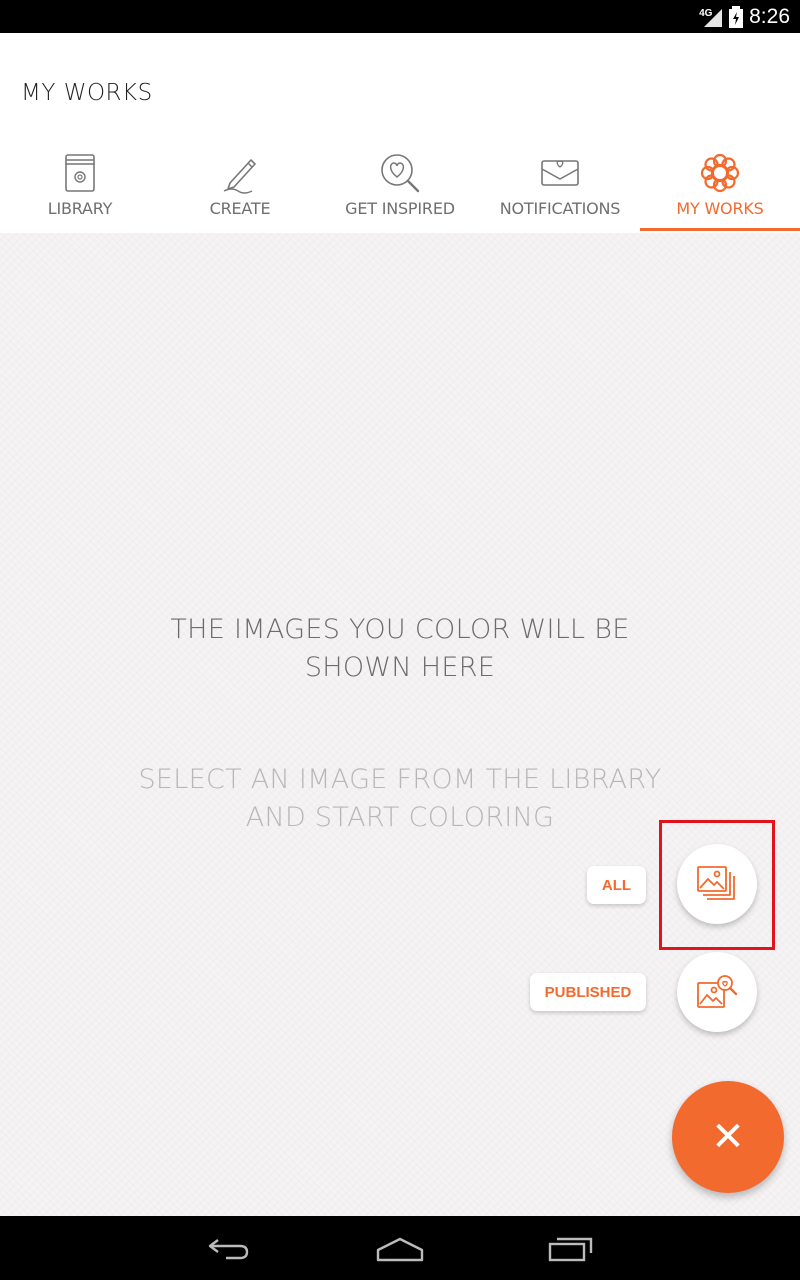 The image size is (800, 1280). I want to click on signal-icon: 4G, so click(711, 17).